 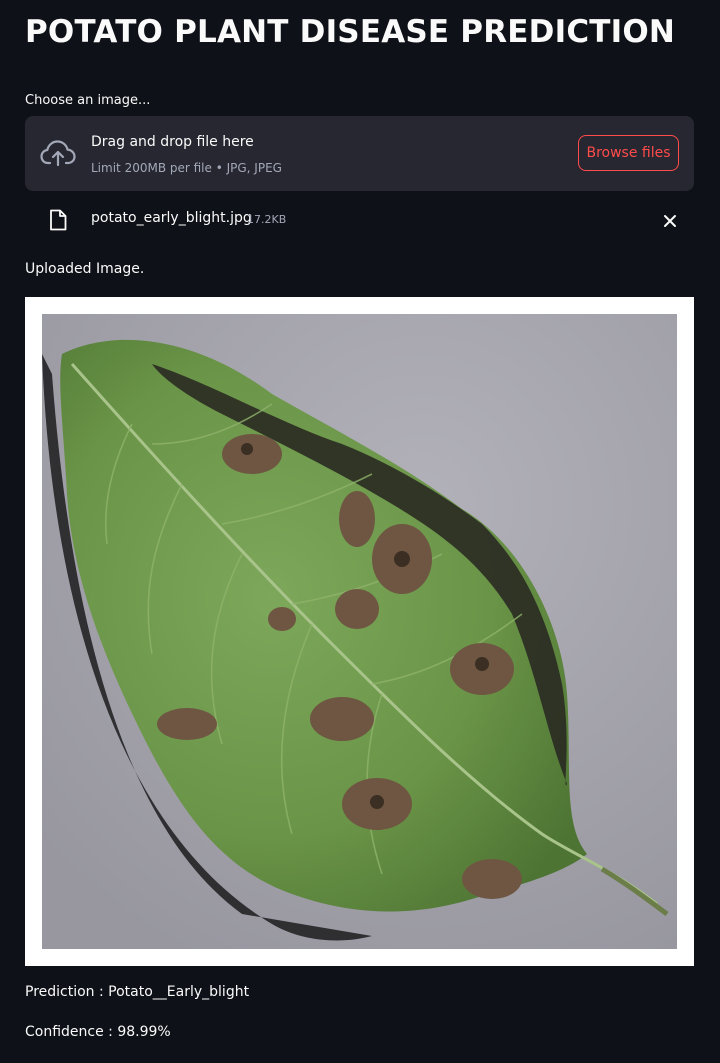 I want to click on browse-files-button: Browse files, so click(x=628, y=153).